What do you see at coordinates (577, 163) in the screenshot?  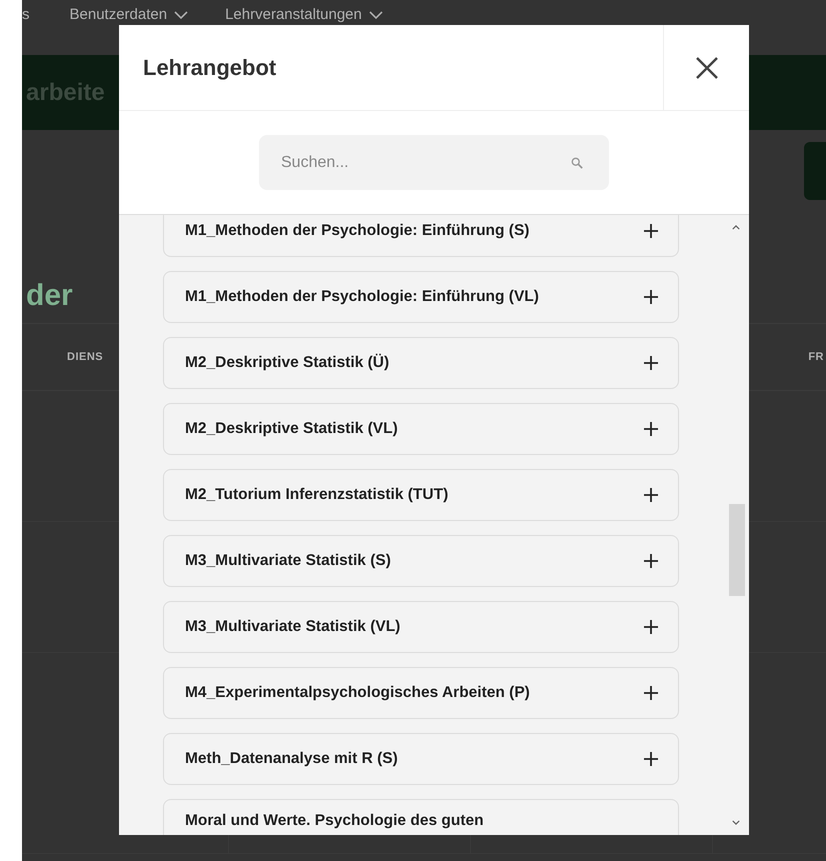 I see `search-icon` at bounding box center [577, 163].